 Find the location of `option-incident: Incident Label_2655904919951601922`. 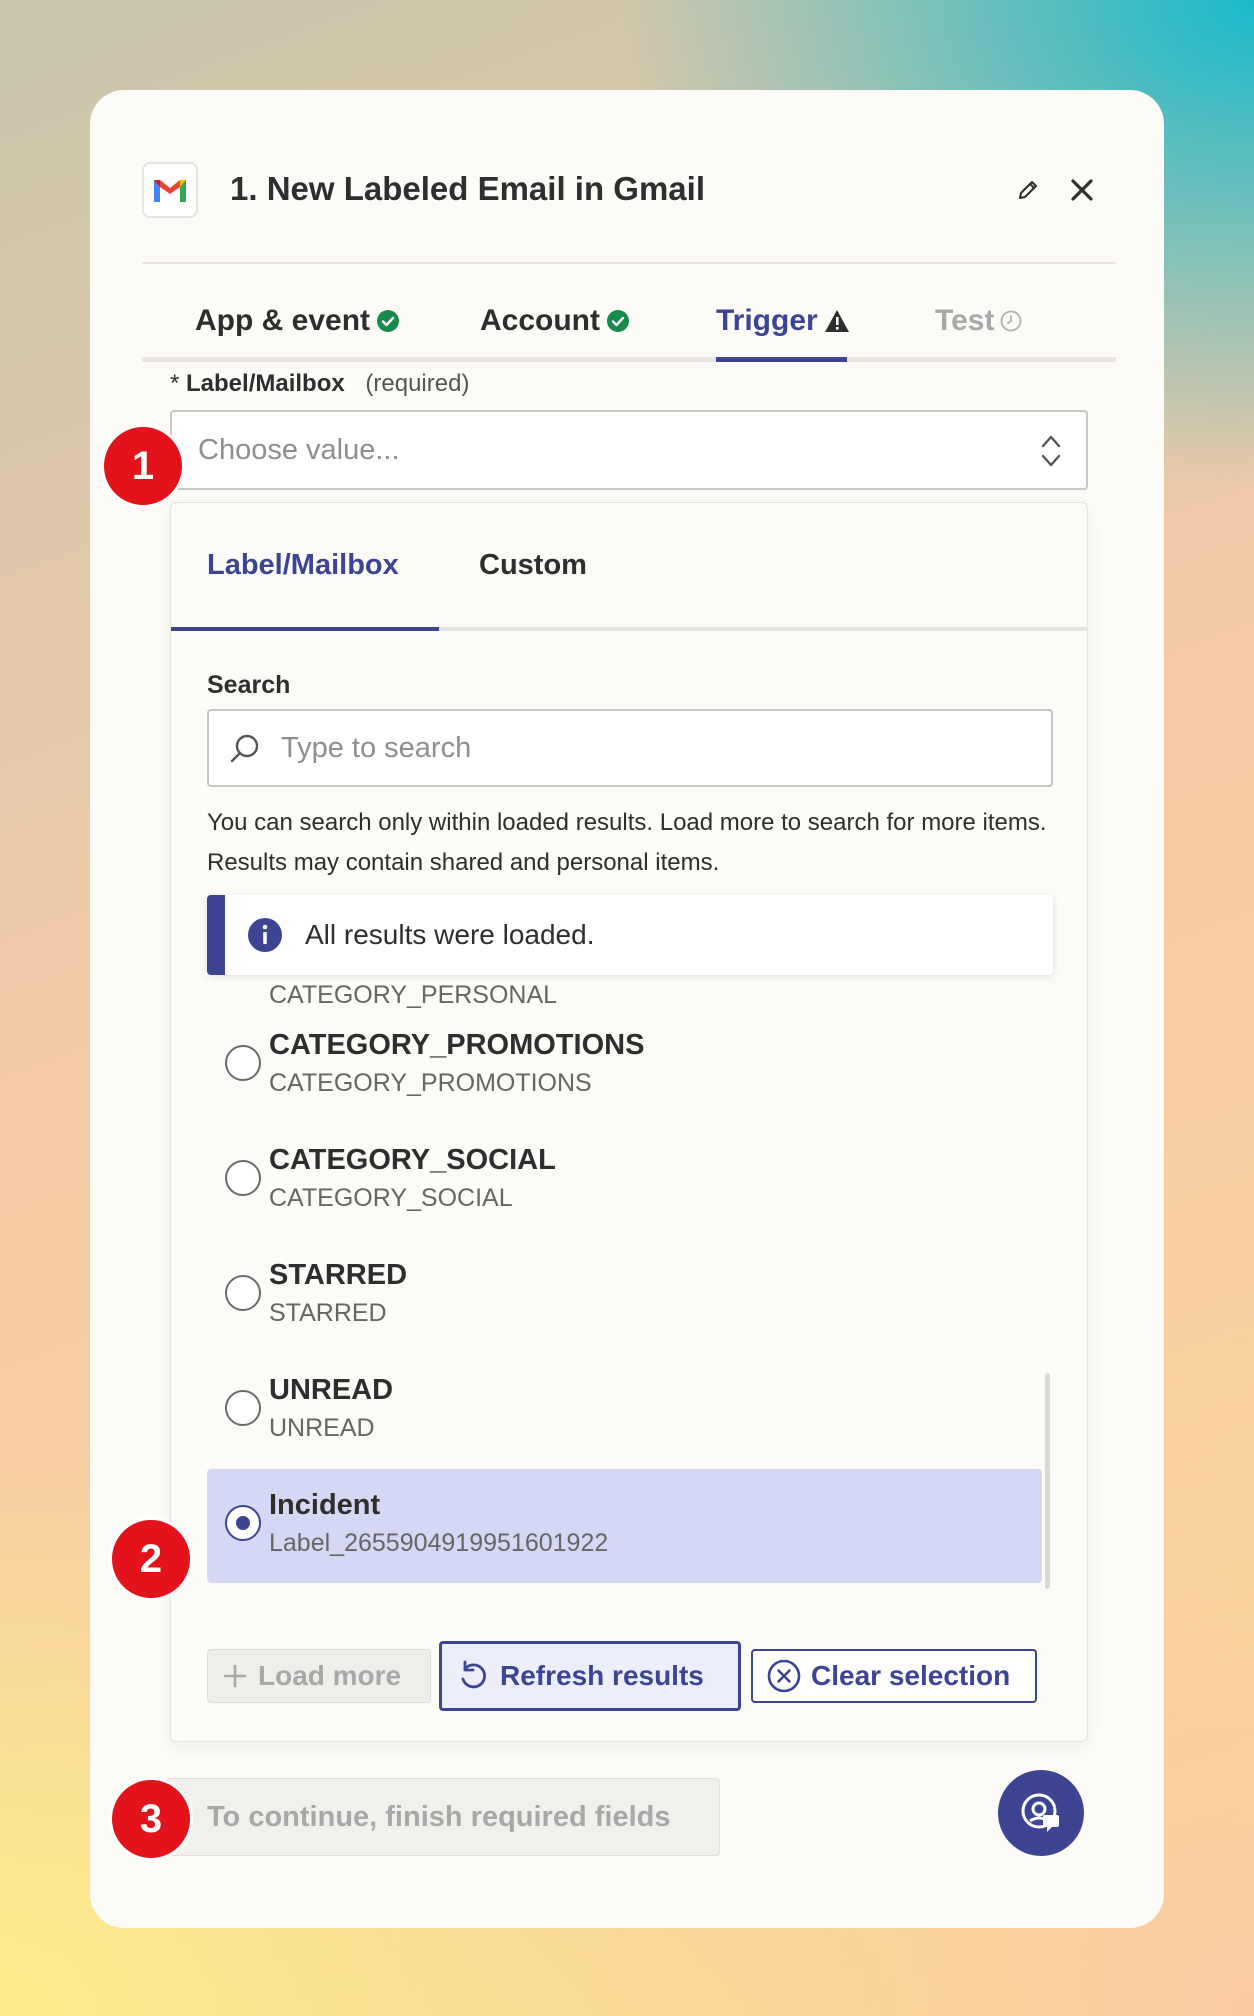

option-incident: Incident Label_2655904919951601922 is located at coordinates (624, 1526).